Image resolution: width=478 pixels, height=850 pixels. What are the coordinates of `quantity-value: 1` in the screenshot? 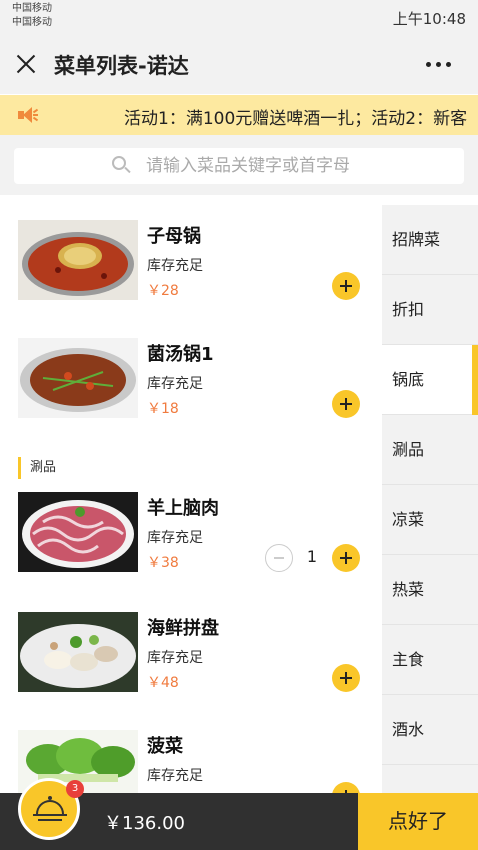 It's located at (312, 556).